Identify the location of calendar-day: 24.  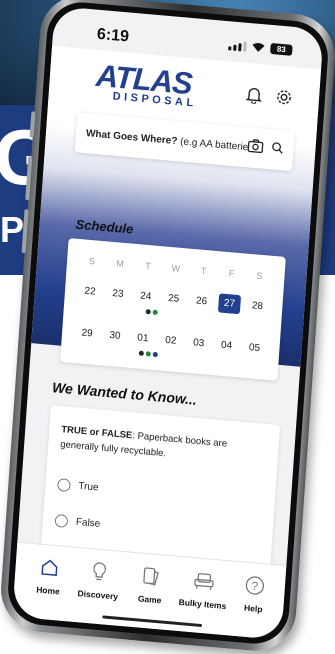
(145, 298).